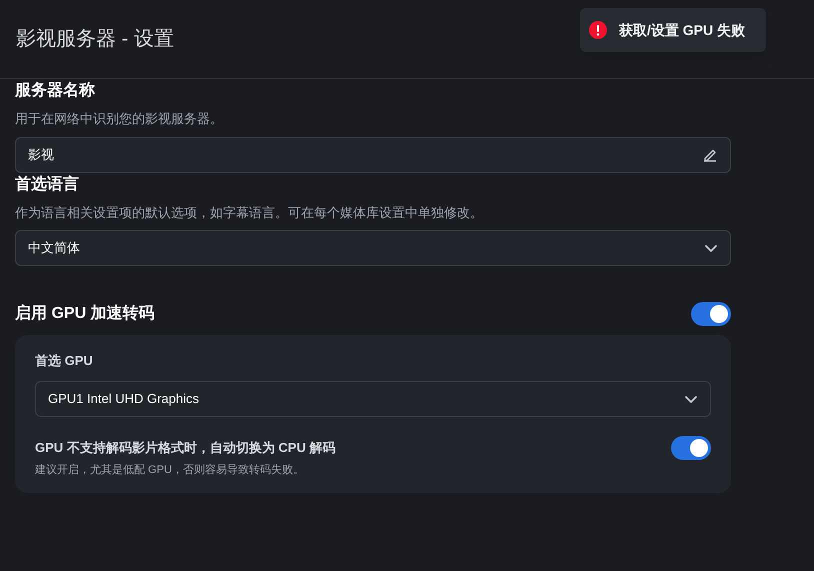  What do you see at coordinates (55, 90) in the screenshot?
I see `section-heading: 服务器名称` at bounding box center [55, 90].